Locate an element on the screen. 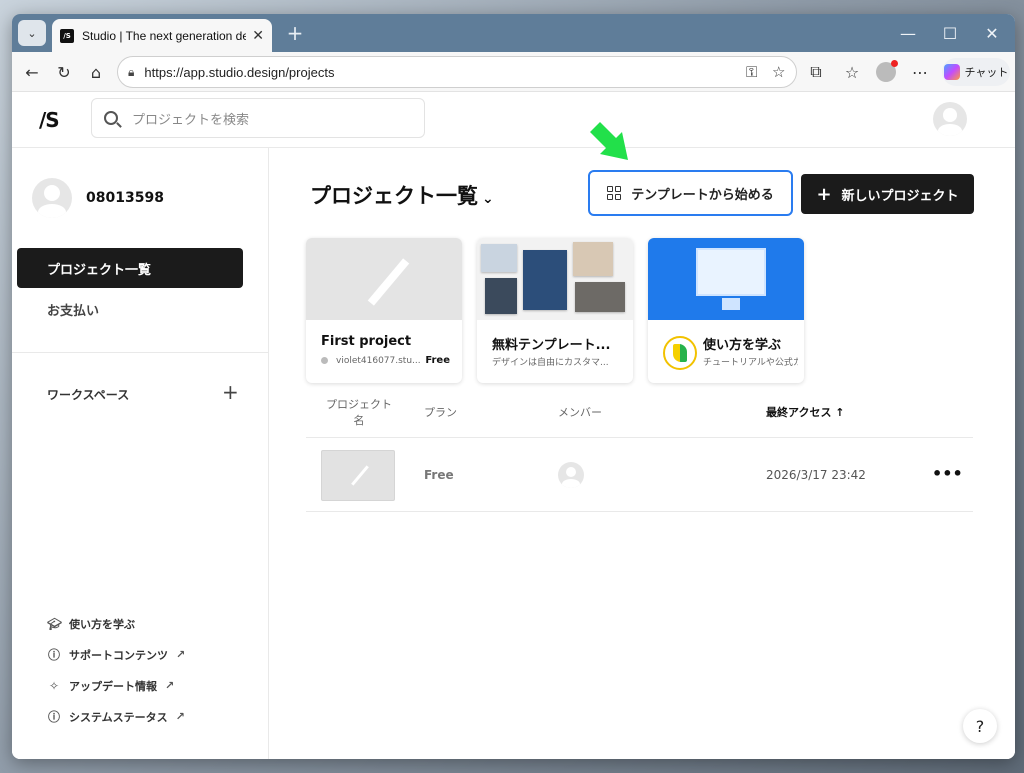  search-placeholder: プロジェクトを検索 is located at coordinates (191, 120).